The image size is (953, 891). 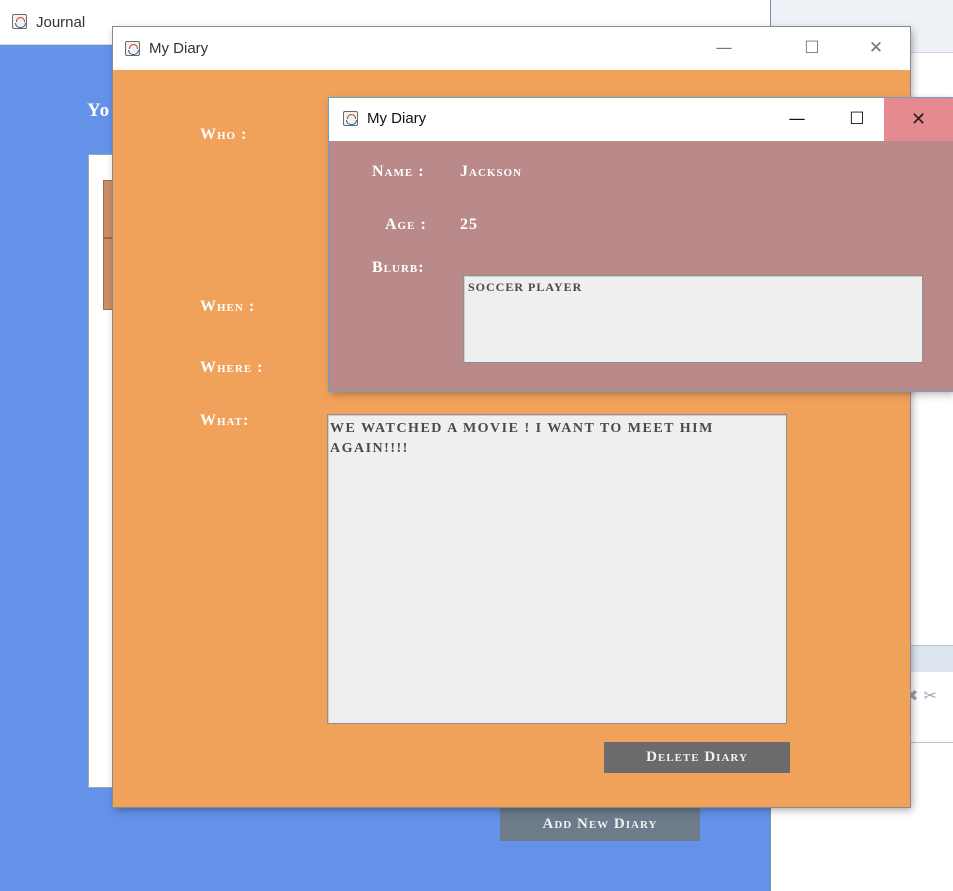 I want to click on diary-titlebar: My Diary — ☐ ✕, so click(x=511, y=48).